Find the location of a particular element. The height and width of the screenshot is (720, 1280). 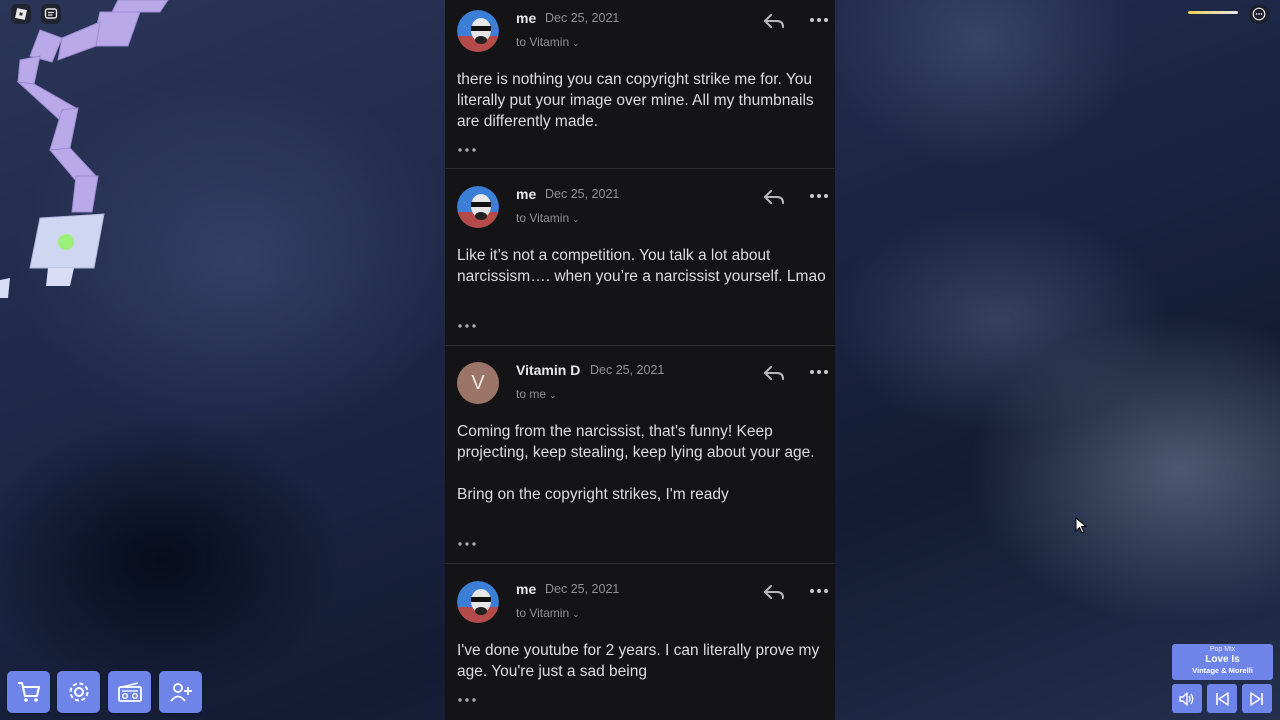

speaker-icon is located at coordinates (1186, 698).